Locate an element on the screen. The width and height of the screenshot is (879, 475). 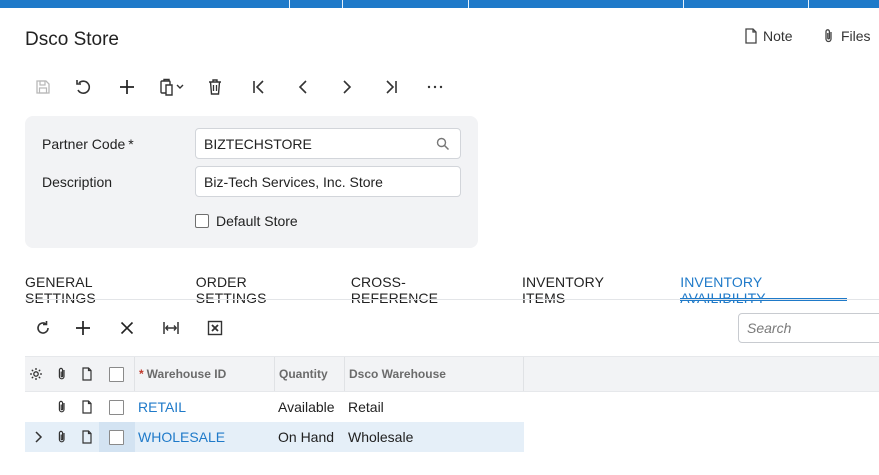
page-title: Dsco Store is located at coordinates (72, 39).